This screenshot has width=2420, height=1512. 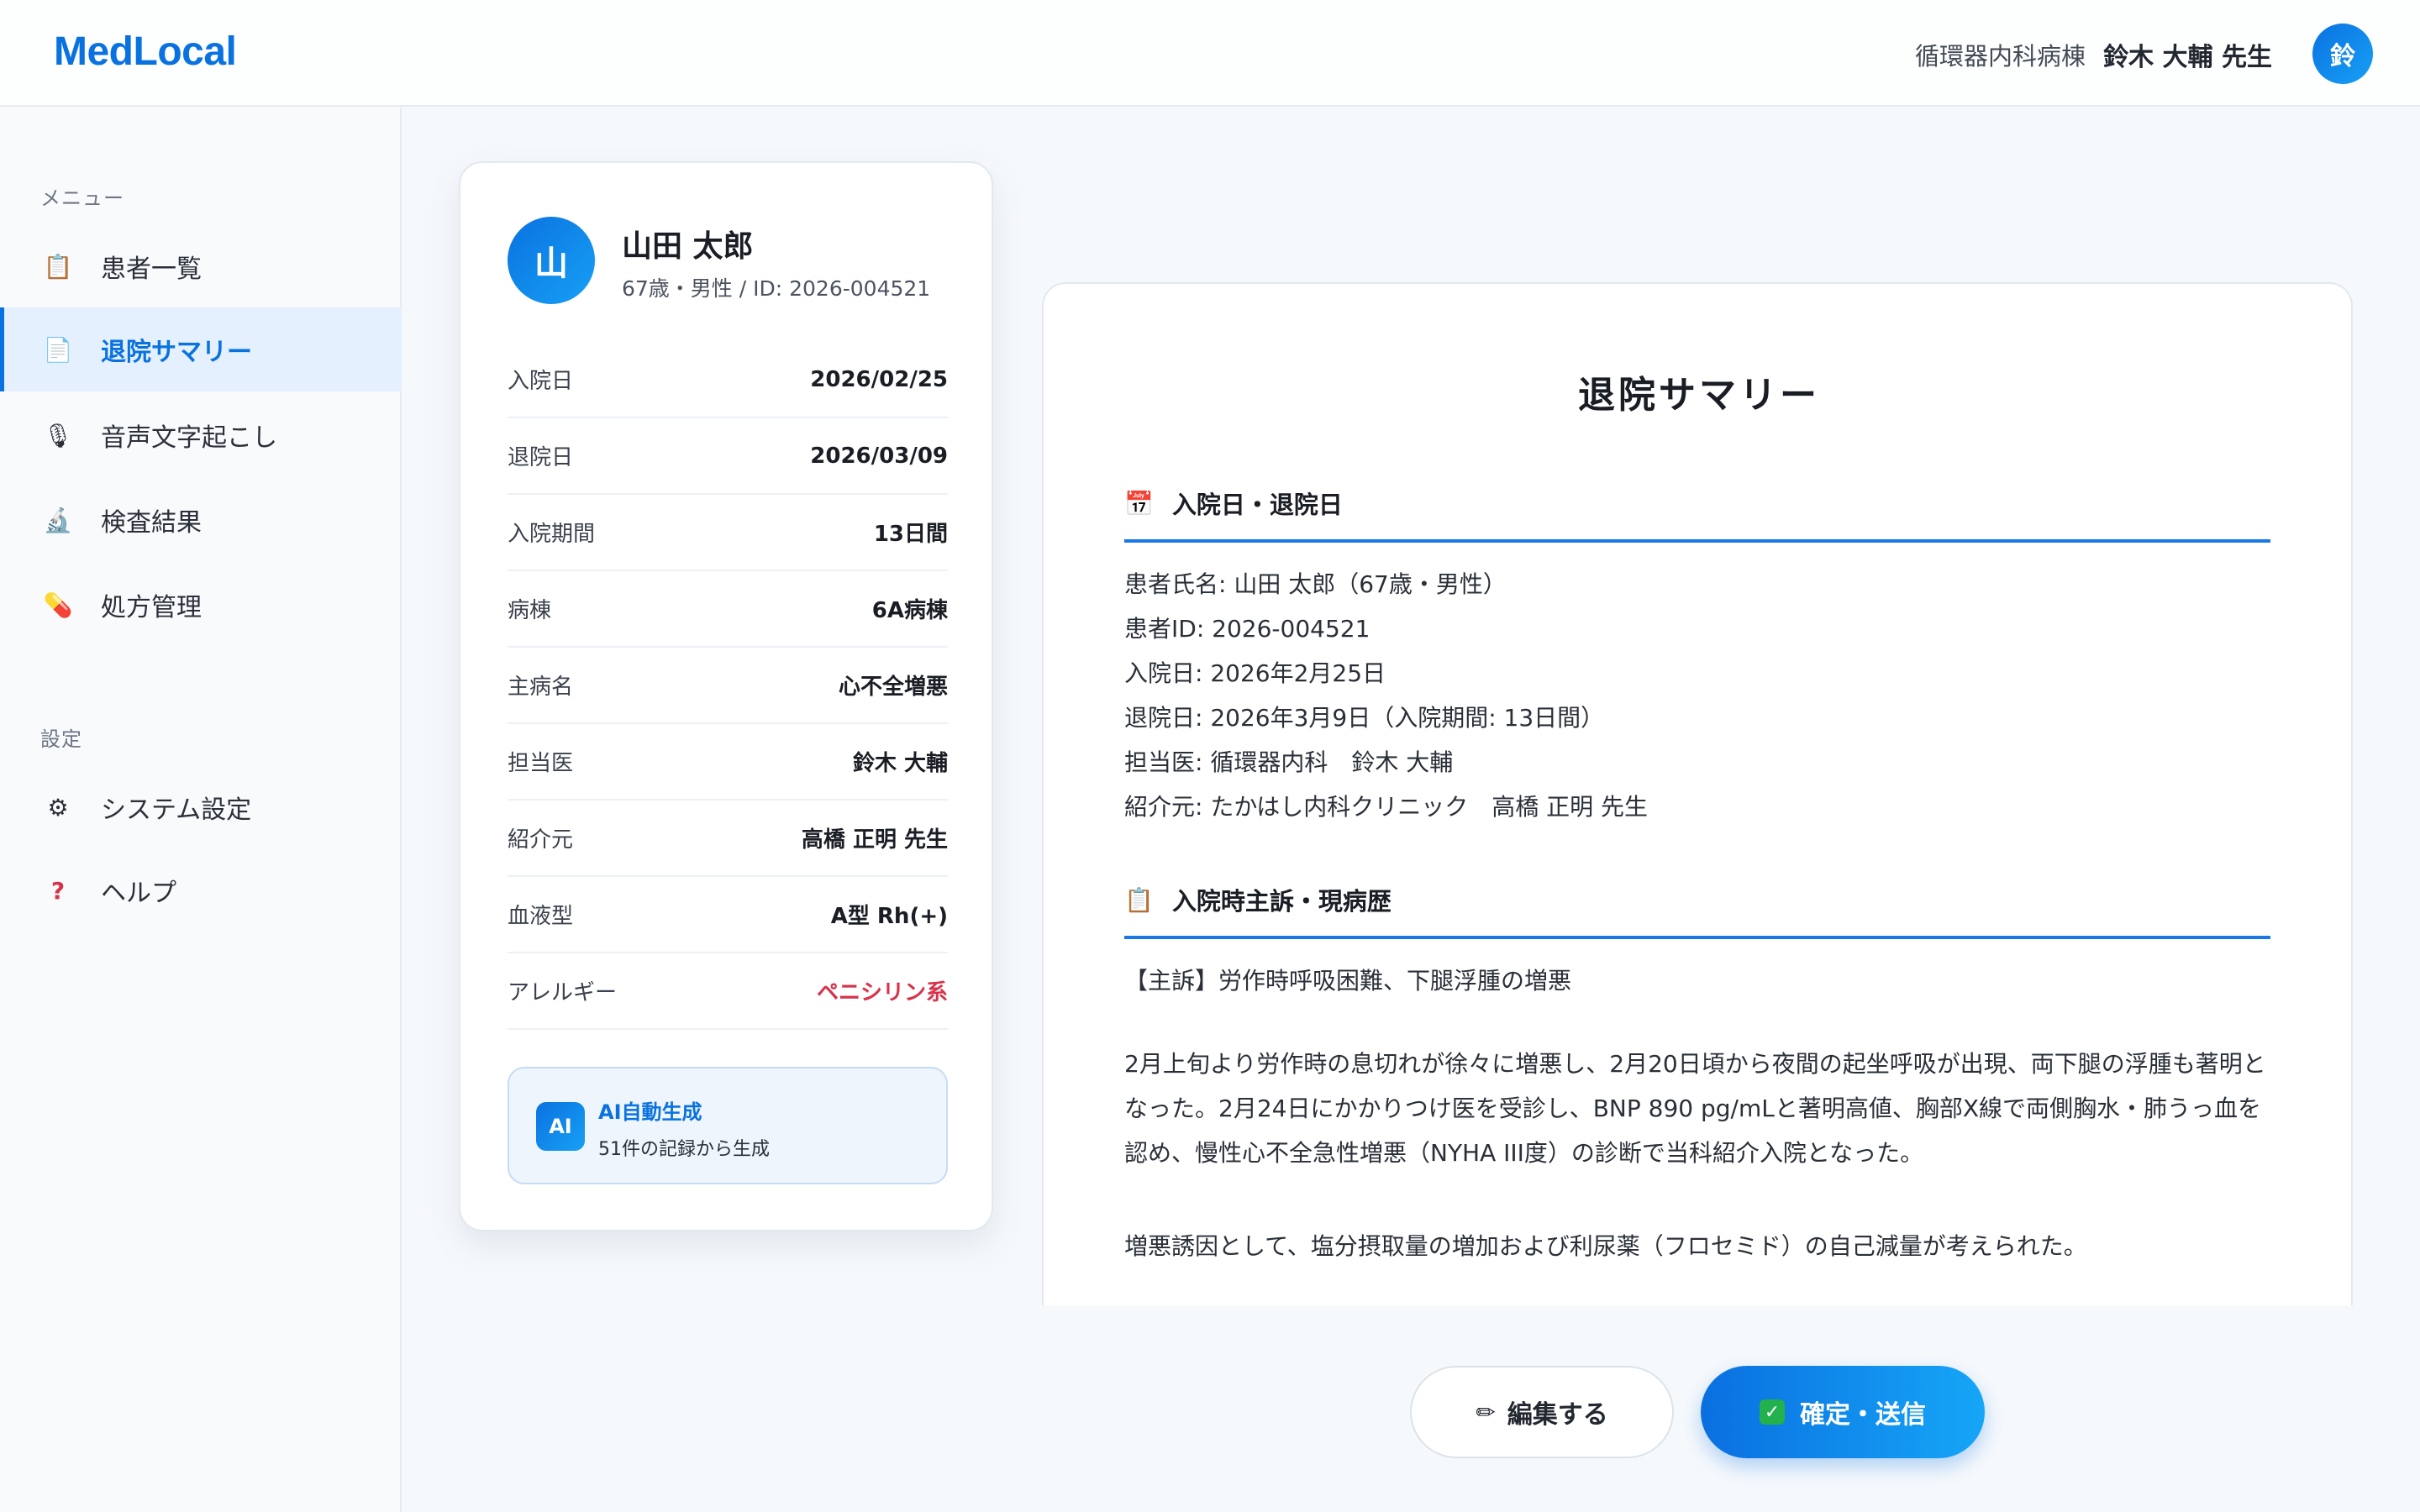 What do you see at coordinates (82, 198) in the screenshot?
I see `menu-section-label: メニュー` at bounding box center [82, 198].